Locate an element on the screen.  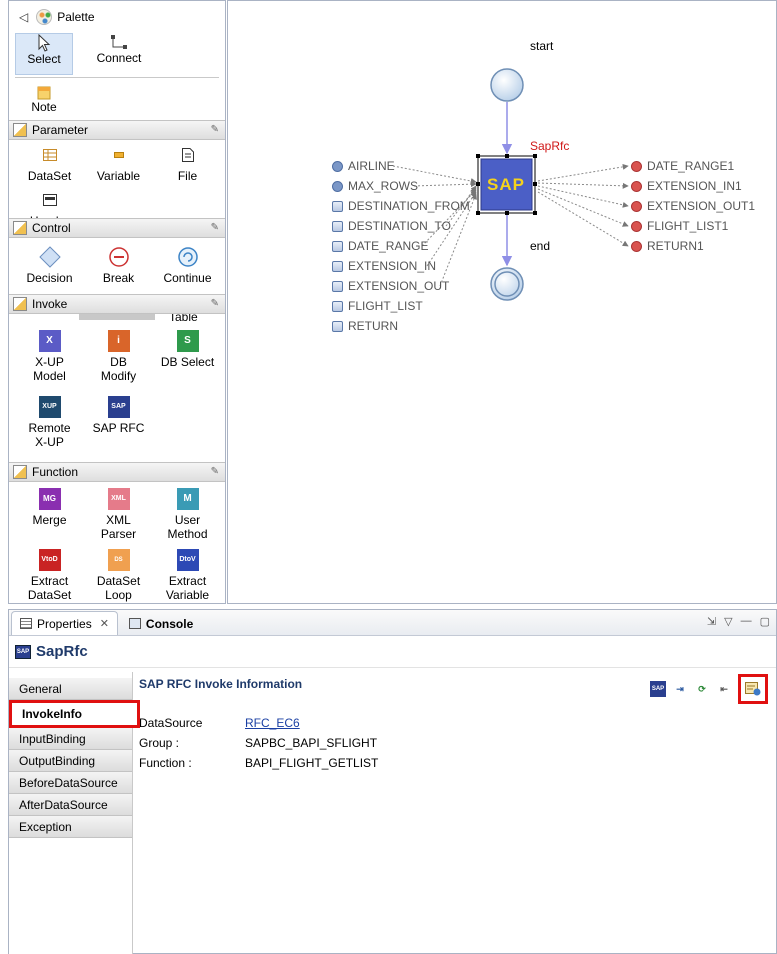
output-bindings is located at coordinates (583, 205).